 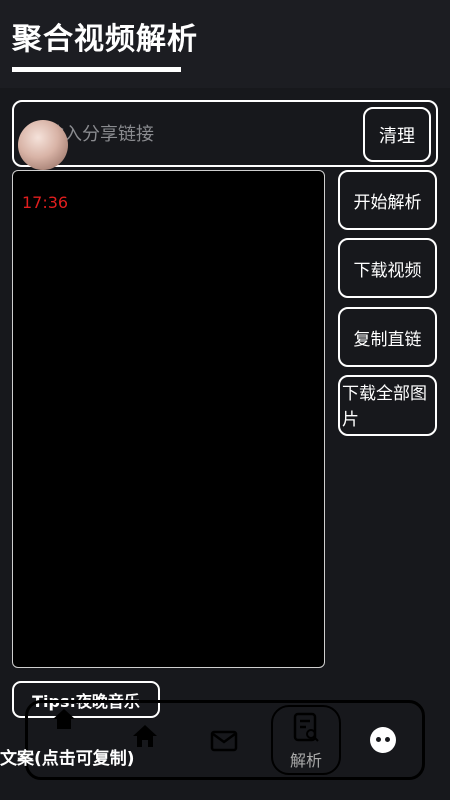 What do you see at coordinates (397, 134) in the screenshot?
I see `clear-button: 清理` at bounding box center [397, 134].